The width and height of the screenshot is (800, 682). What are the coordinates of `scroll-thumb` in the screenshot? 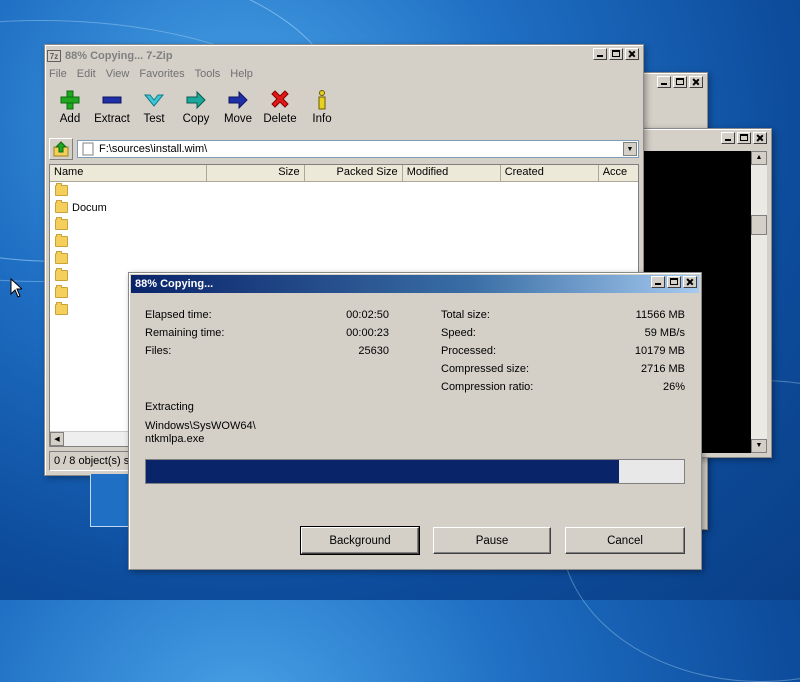 It's located at (759, 225).